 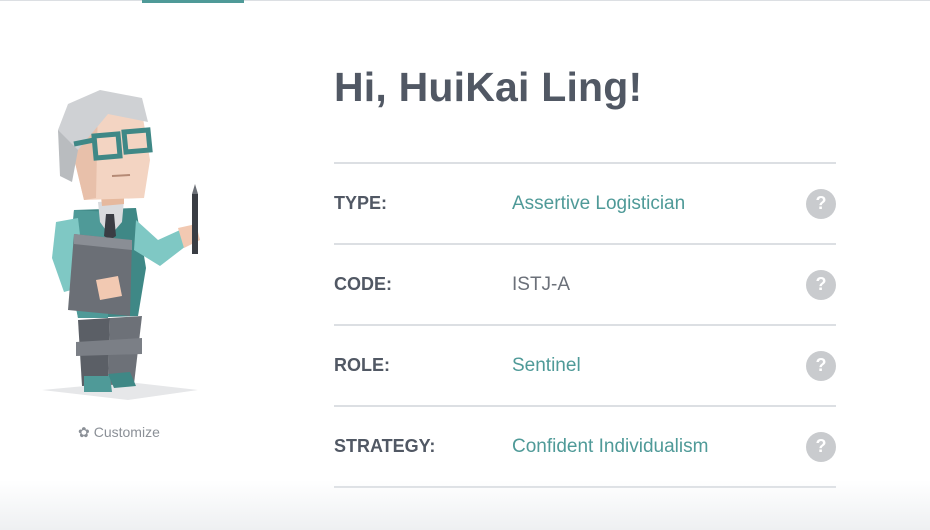 I want to click on customize-button: ✿ Customize, so click(x=119, y=432).